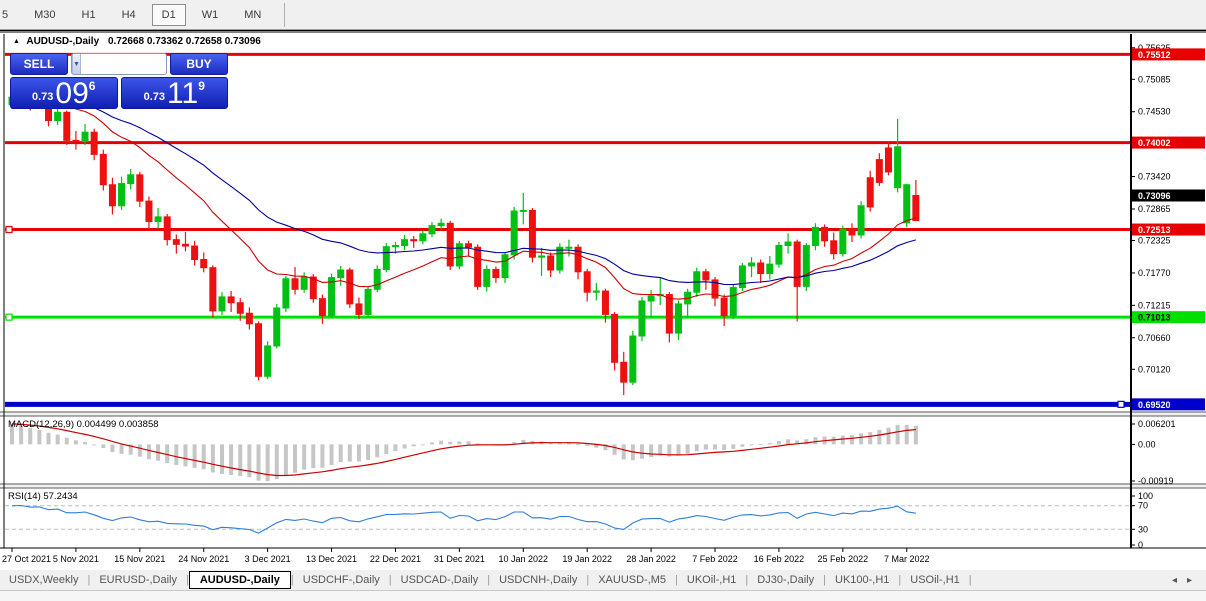  Describe the element at coordinates (1154, 305) in the screenshot. I see `price-tick: 0.71215` at that location.